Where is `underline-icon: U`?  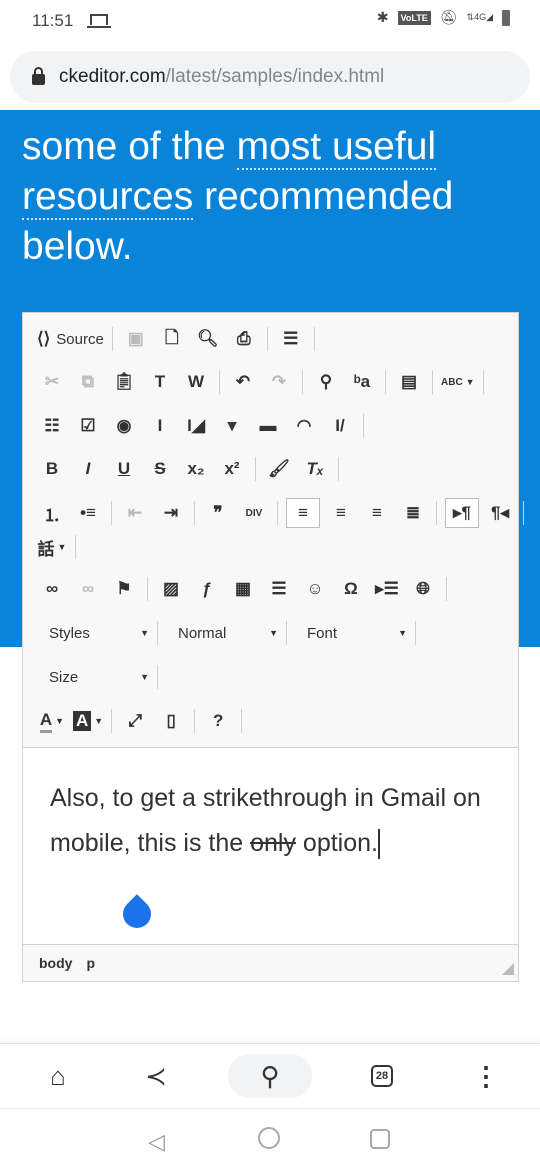 underline-icon: U is located at coordinates (124, 468).